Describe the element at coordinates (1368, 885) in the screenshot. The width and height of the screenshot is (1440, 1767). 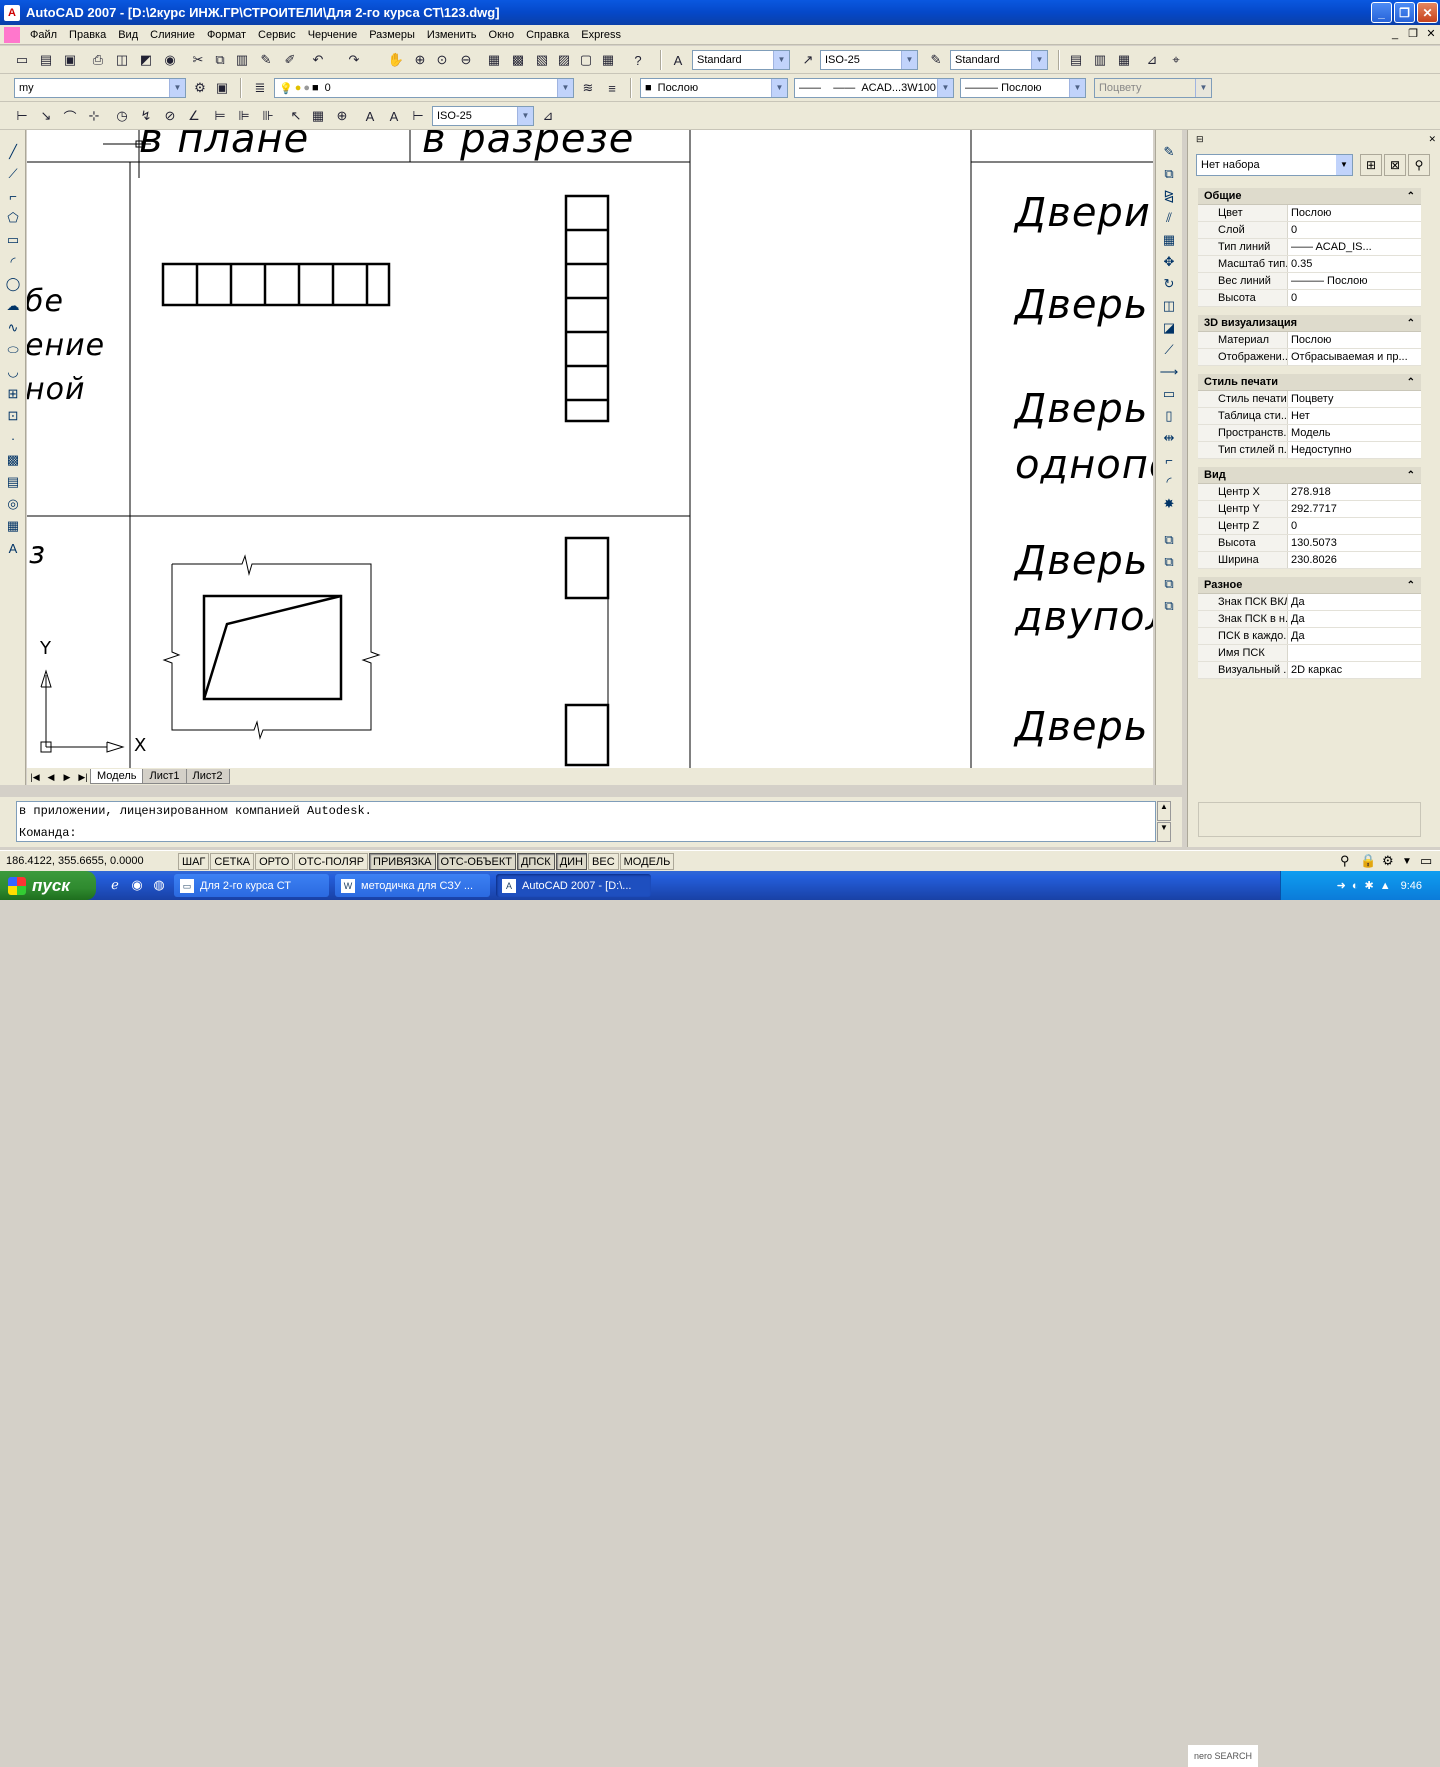
I see `tray-antivirus-icon: ✱` at that location.